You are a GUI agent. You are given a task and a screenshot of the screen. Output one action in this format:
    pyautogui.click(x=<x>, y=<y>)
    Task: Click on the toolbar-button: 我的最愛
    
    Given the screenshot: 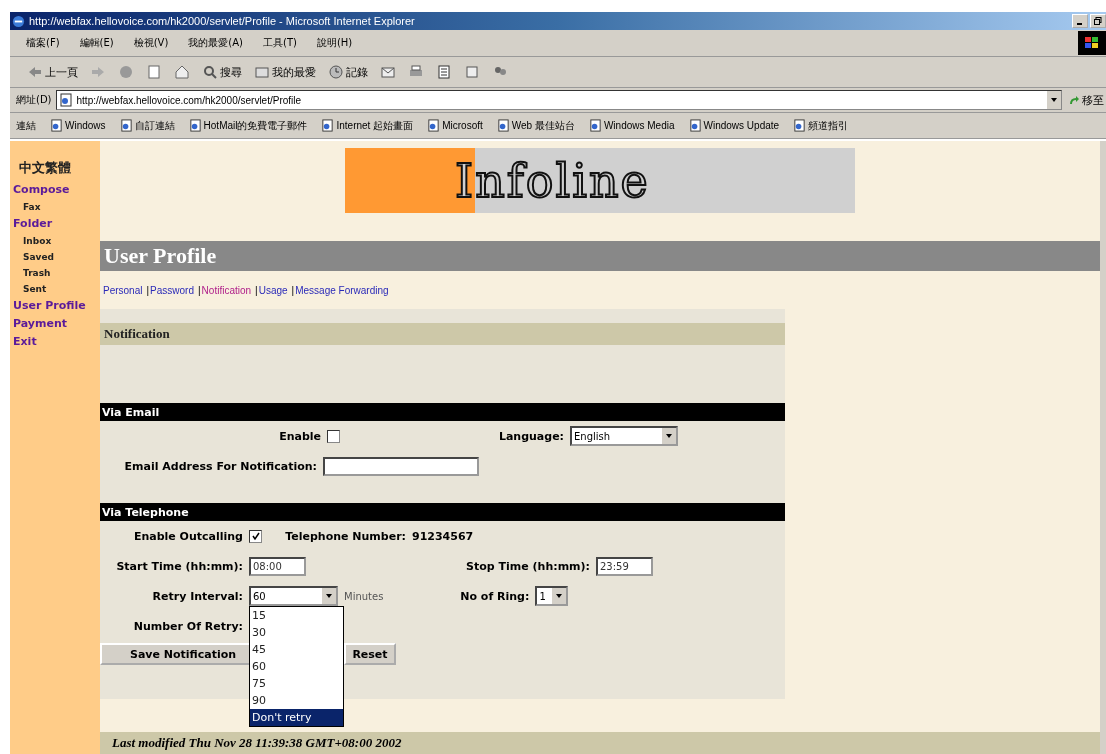 What is the action you would take?
    pyautogui.click(x=285, y=72)
    